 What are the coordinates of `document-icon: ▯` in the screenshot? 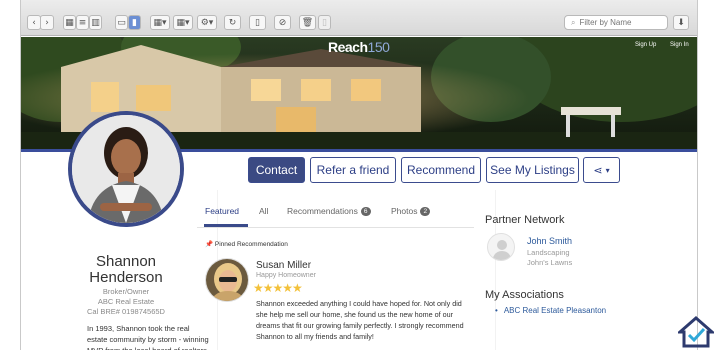 It's located at (257, 22).